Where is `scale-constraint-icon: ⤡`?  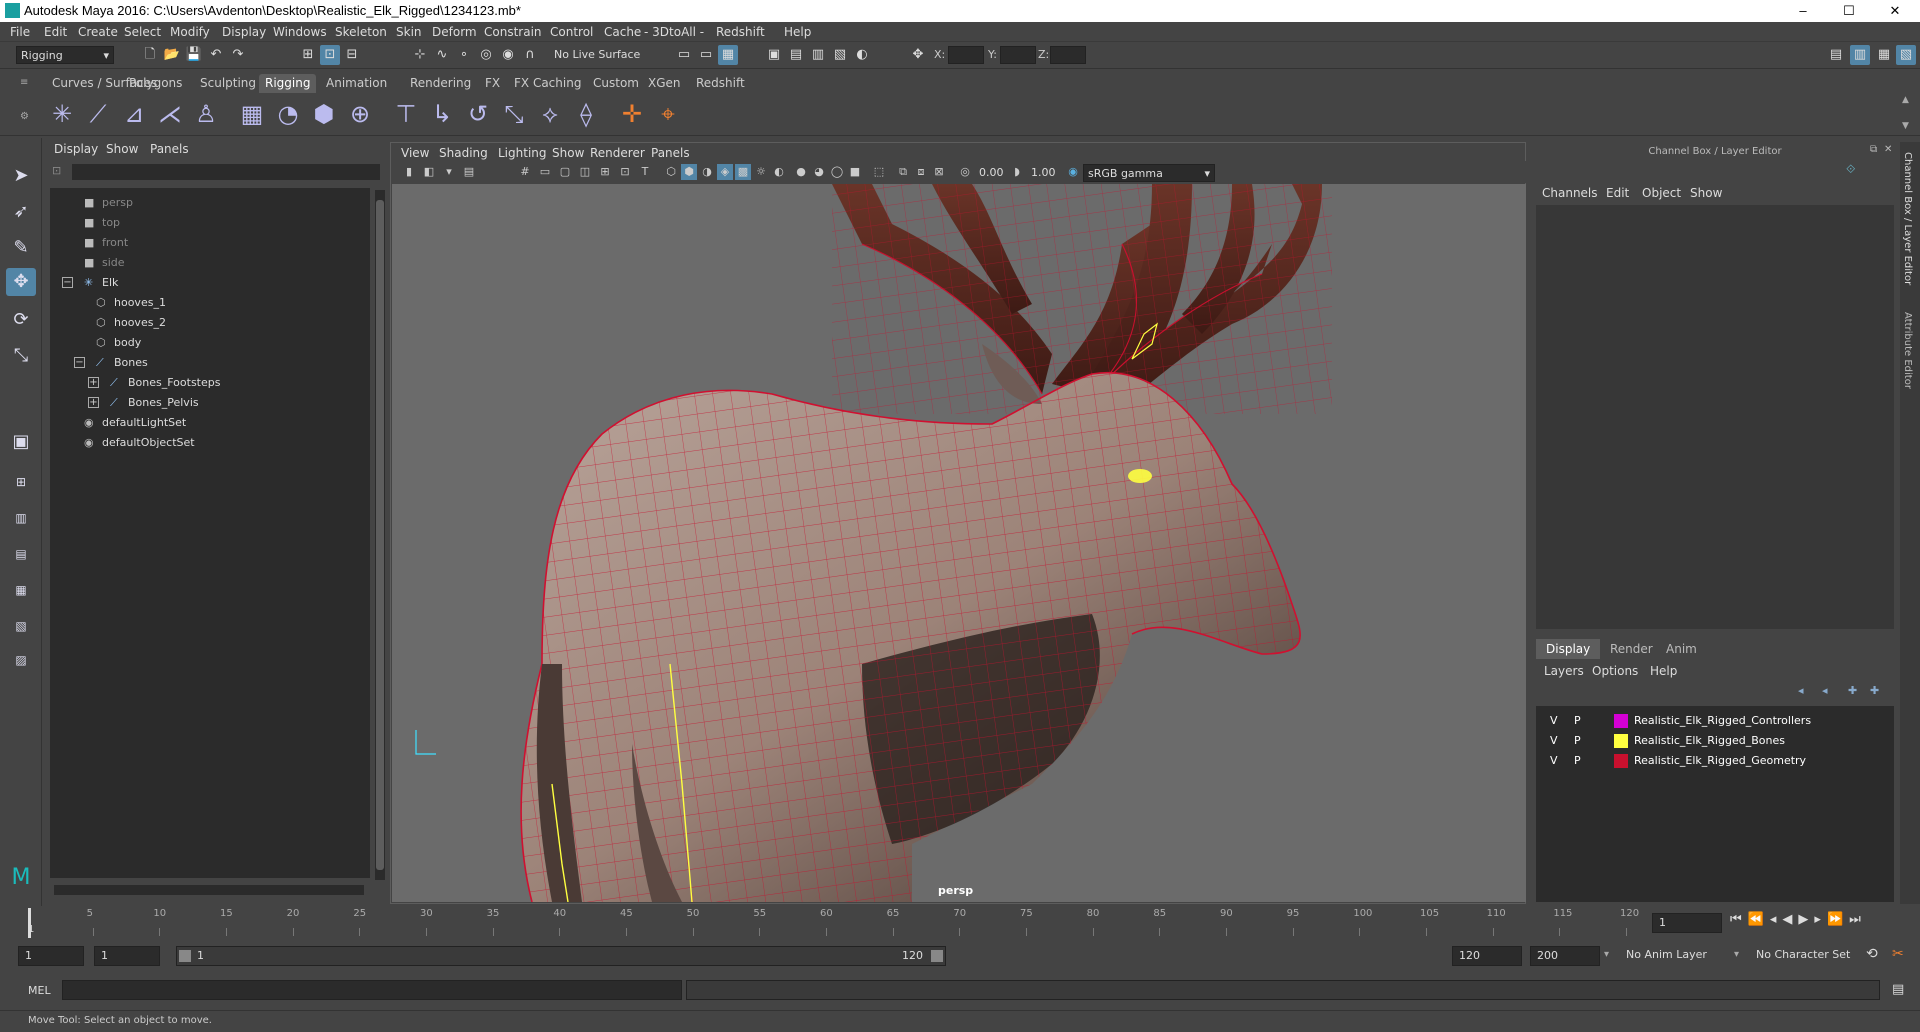
scale-constraint-icon: ⤡ is located at coordinates (514, 114).